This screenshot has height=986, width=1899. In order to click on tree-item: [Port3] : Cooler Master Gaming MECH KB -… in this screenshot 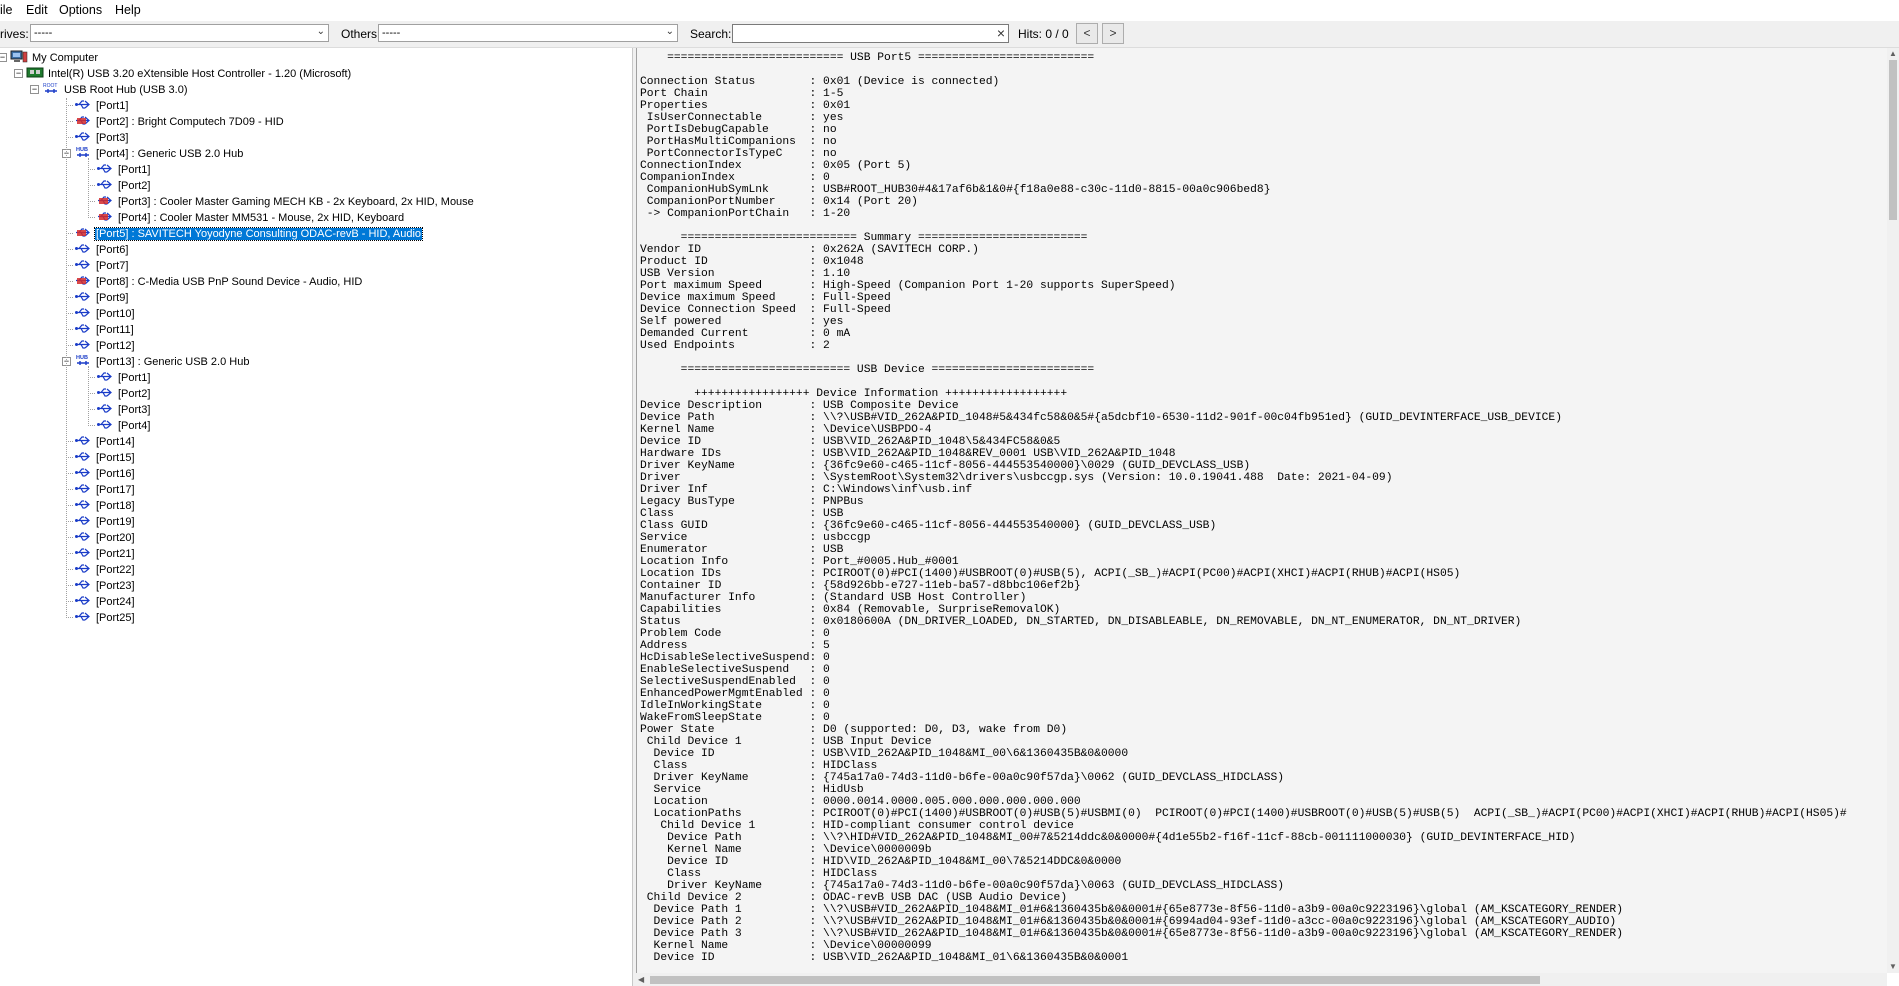, I will do `click(285, 201)`.